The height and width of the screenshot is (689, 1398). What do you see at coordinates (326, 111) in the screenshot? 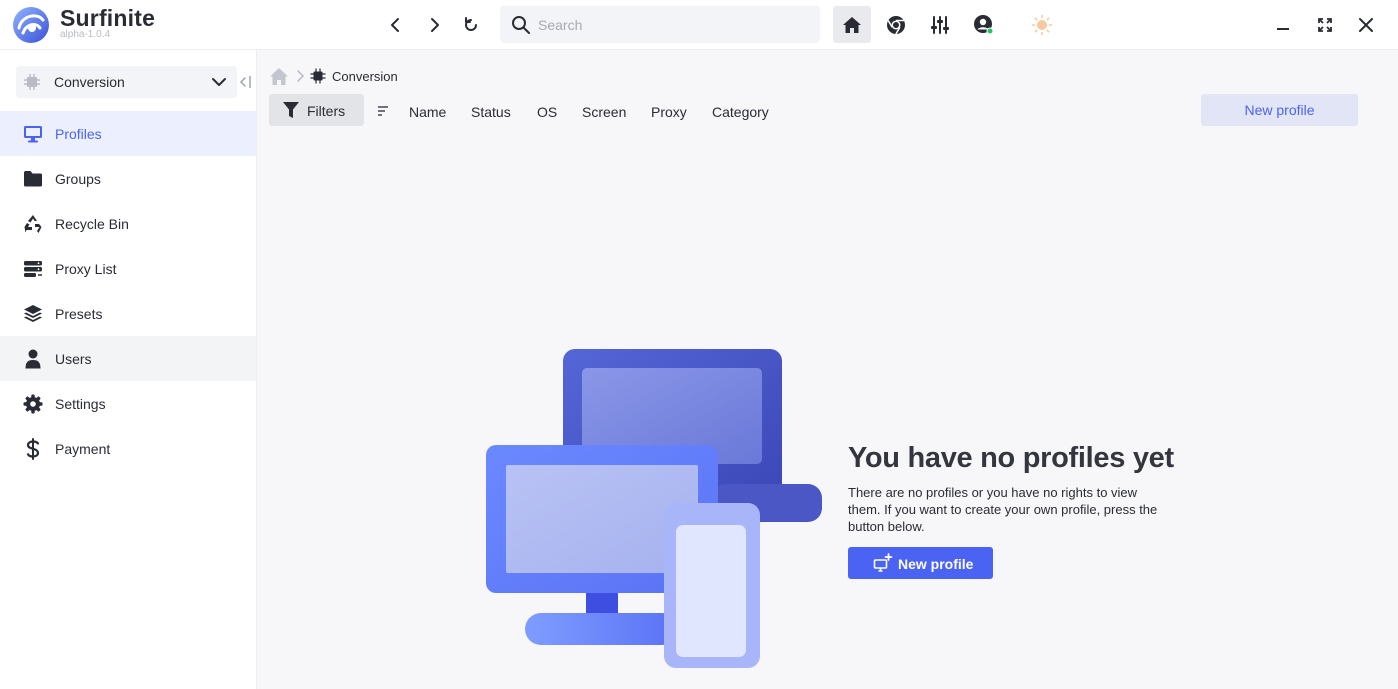
I see `filters-label: Filters` at bounding box center [326, 111].